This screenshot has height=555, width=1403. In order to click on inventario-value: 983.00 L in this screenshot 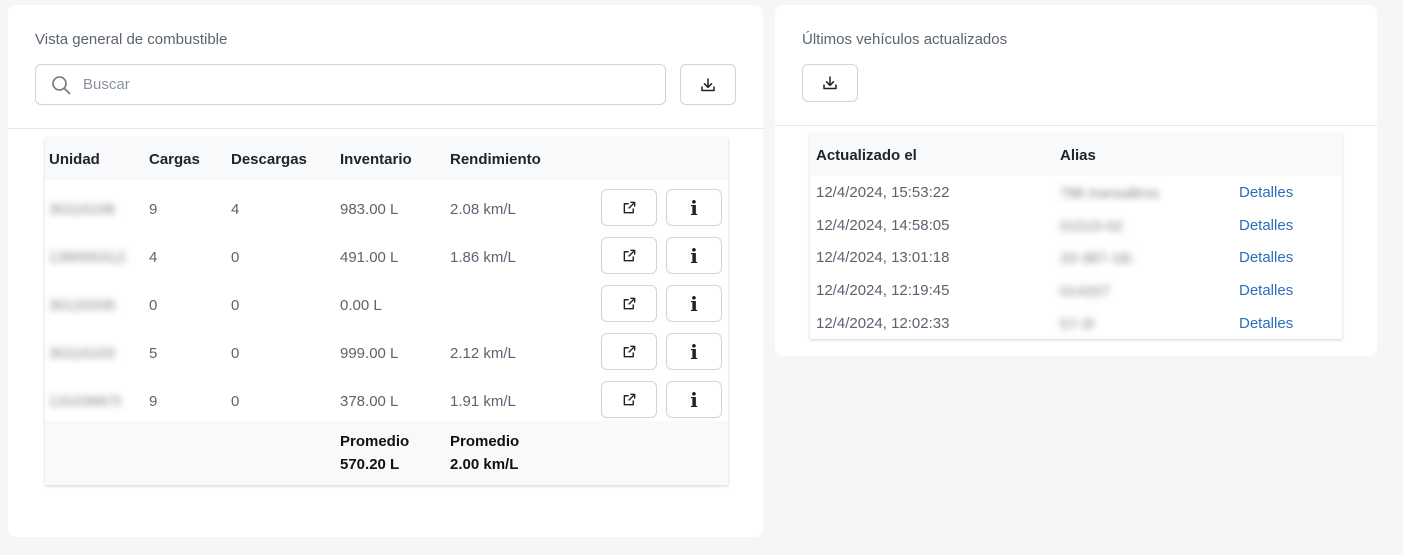, I will do `click(369, 209)`.